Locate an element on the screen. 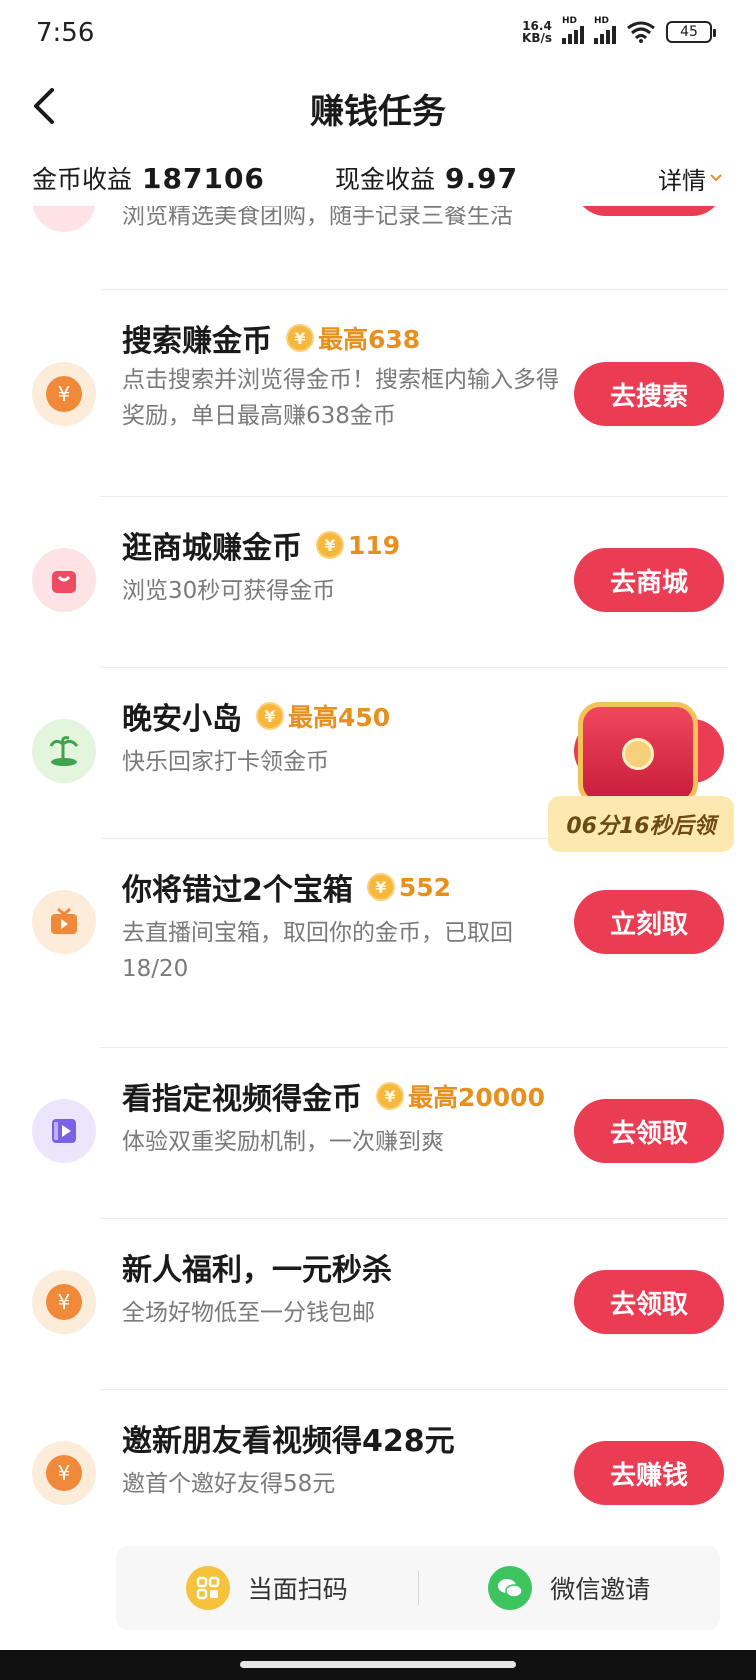 The image size is (756, 1680). qr-code-icon is located at coordinates (207, 1588).